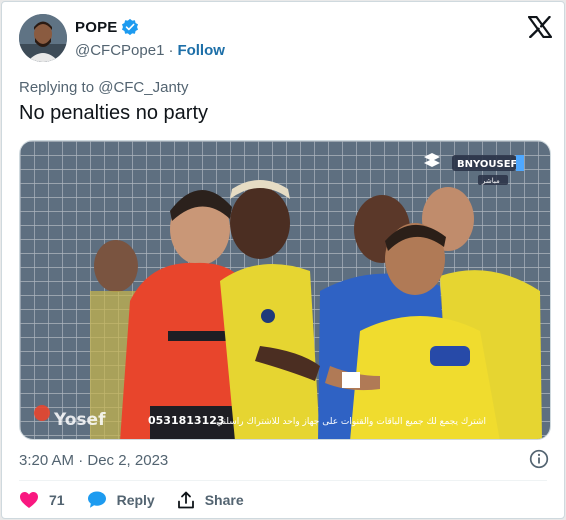 The width and height of the screenshot is (566, 520). I want to click on broadcast-tag: BNYOUSEF, so click(487, 164).